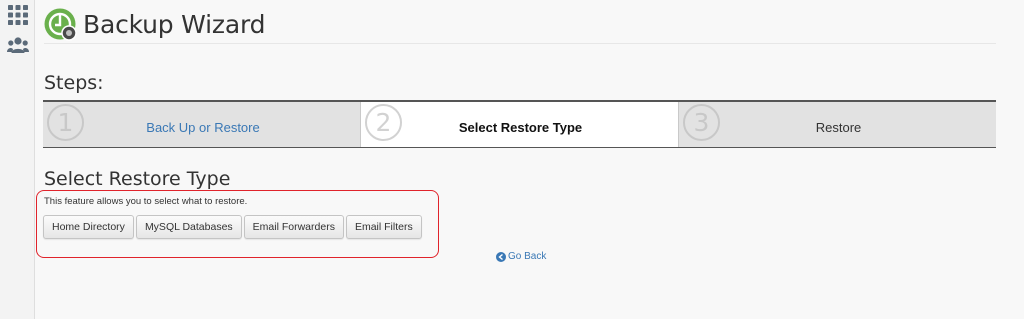 Image resolution: width=1024 pixels, height=319 pixels. What do you see at coordinates (201, 128) in the screenshot?
I see `step-1-label-link: Back Up or Restore` at bounding box center [201, 128].